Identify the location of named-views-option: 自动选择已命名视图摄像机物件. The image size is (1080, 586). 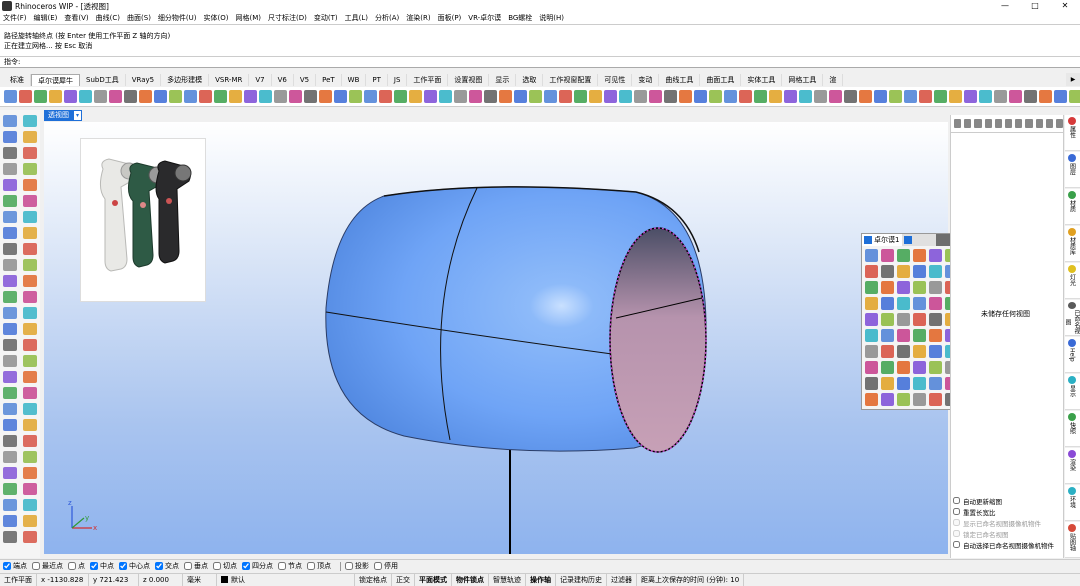
(1007, 544).